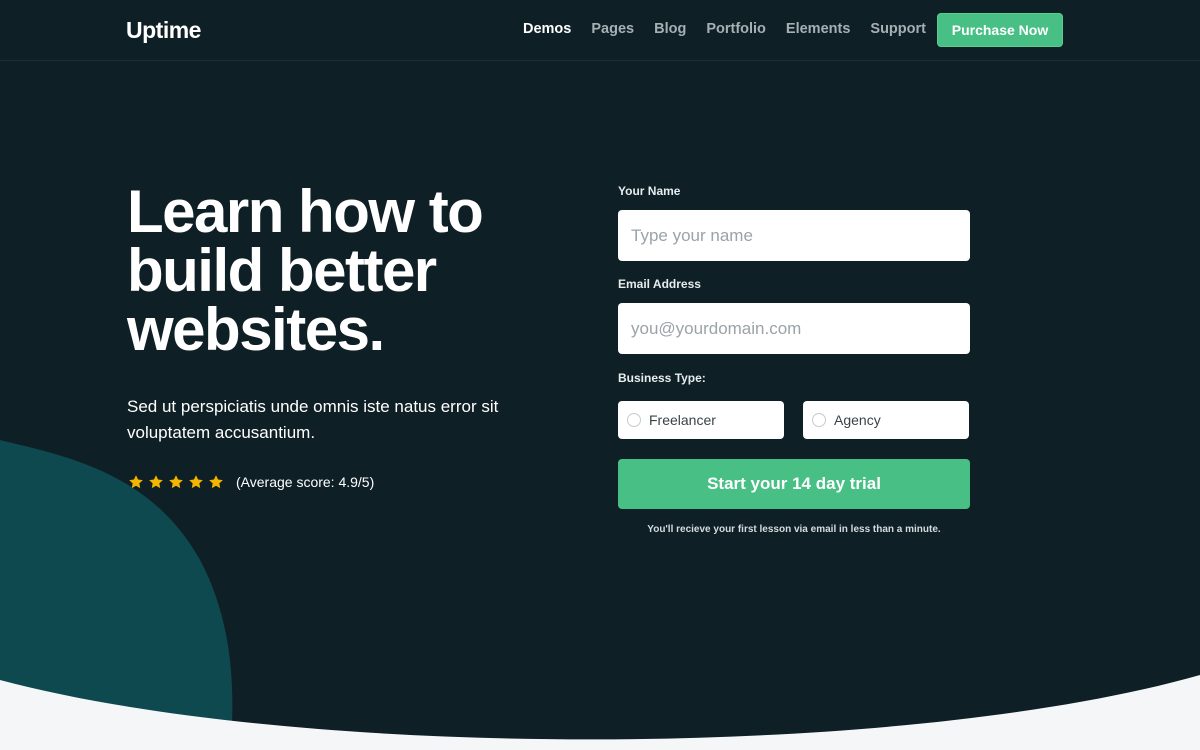 This screenshot has height=750, width=1200. Describe the element at coordinates (670, 29) in the screenshot. I see `nav-link-blog: Blog` at that location.